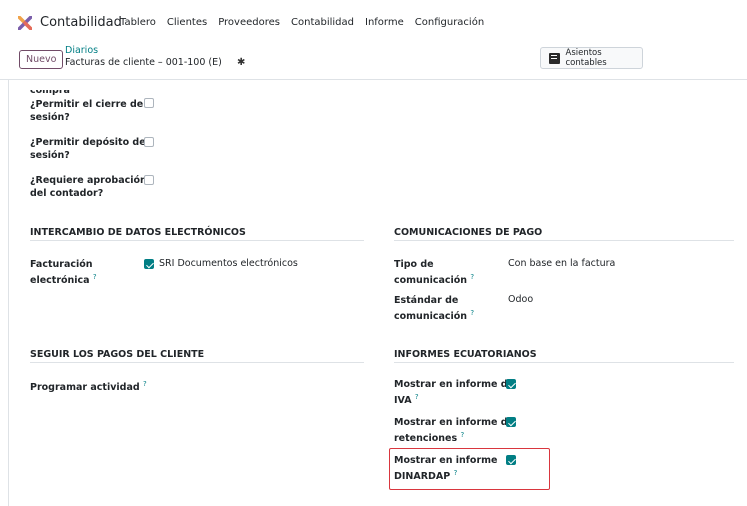 This screenshot has height=506, width=747. I want to click on programar-actividad-label: Programar actividad ?, so click(88, 387).